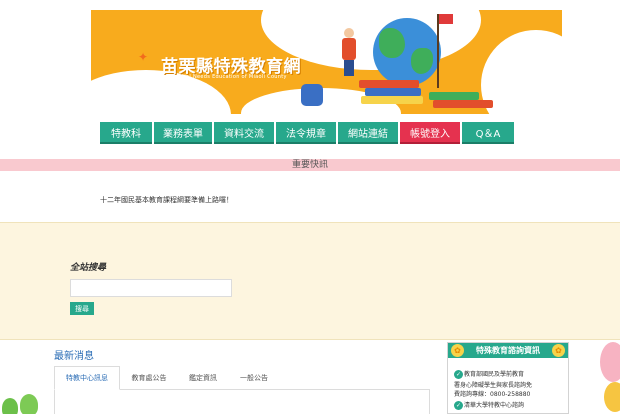  Describe the element at coordinates (488, 133) in the screenshot. I see `nav-item-faq: Q＆A` at that location.